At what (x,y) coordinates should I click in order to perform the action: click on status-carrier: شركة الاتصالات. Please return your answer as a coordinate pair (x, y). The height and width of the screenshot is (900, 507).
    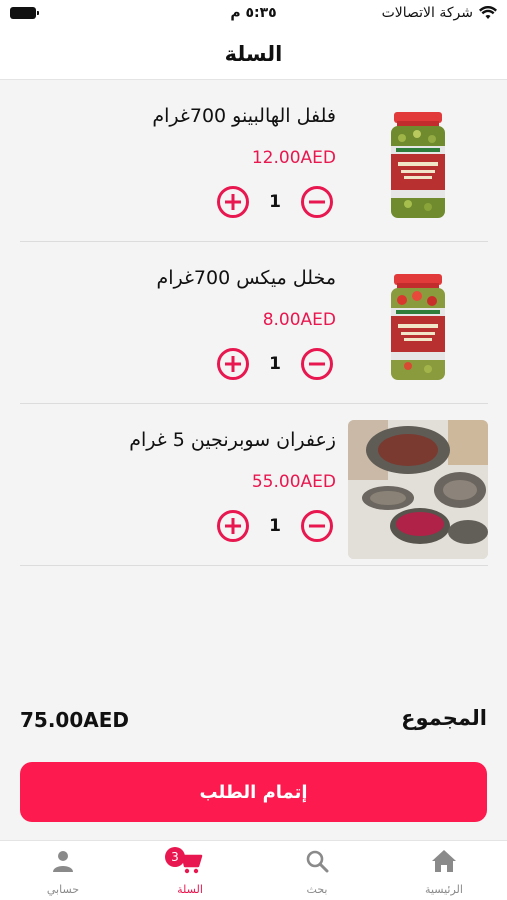
    Looking at the image, I should click on (439, 13).